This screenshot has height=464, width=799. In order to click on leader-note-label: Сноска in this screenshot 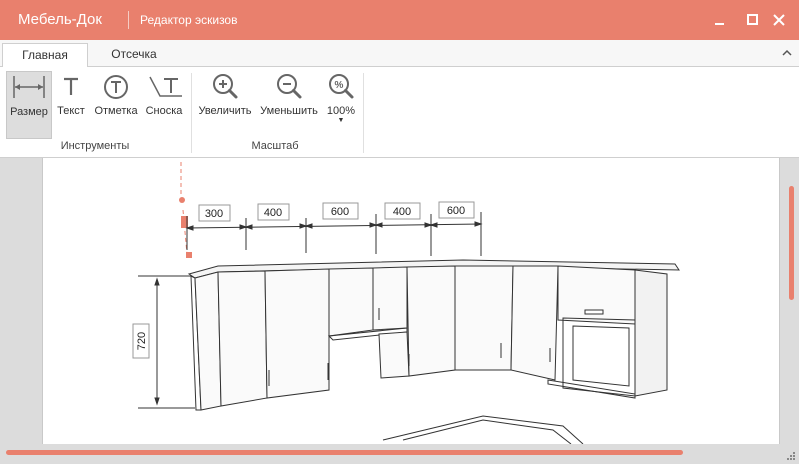, I will do `click(164, 111)`.